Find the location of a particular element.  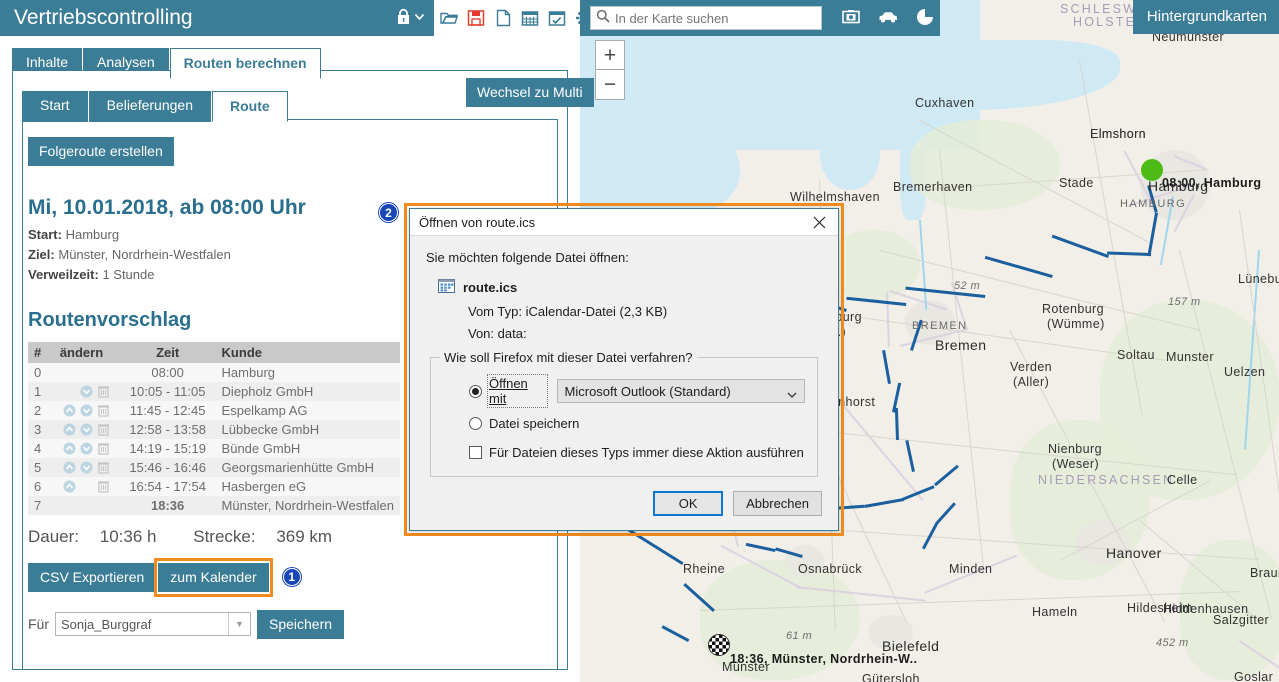

file-type-value: iCalendar-Datei (2,3 KB) is located at coordinates (596, 311).